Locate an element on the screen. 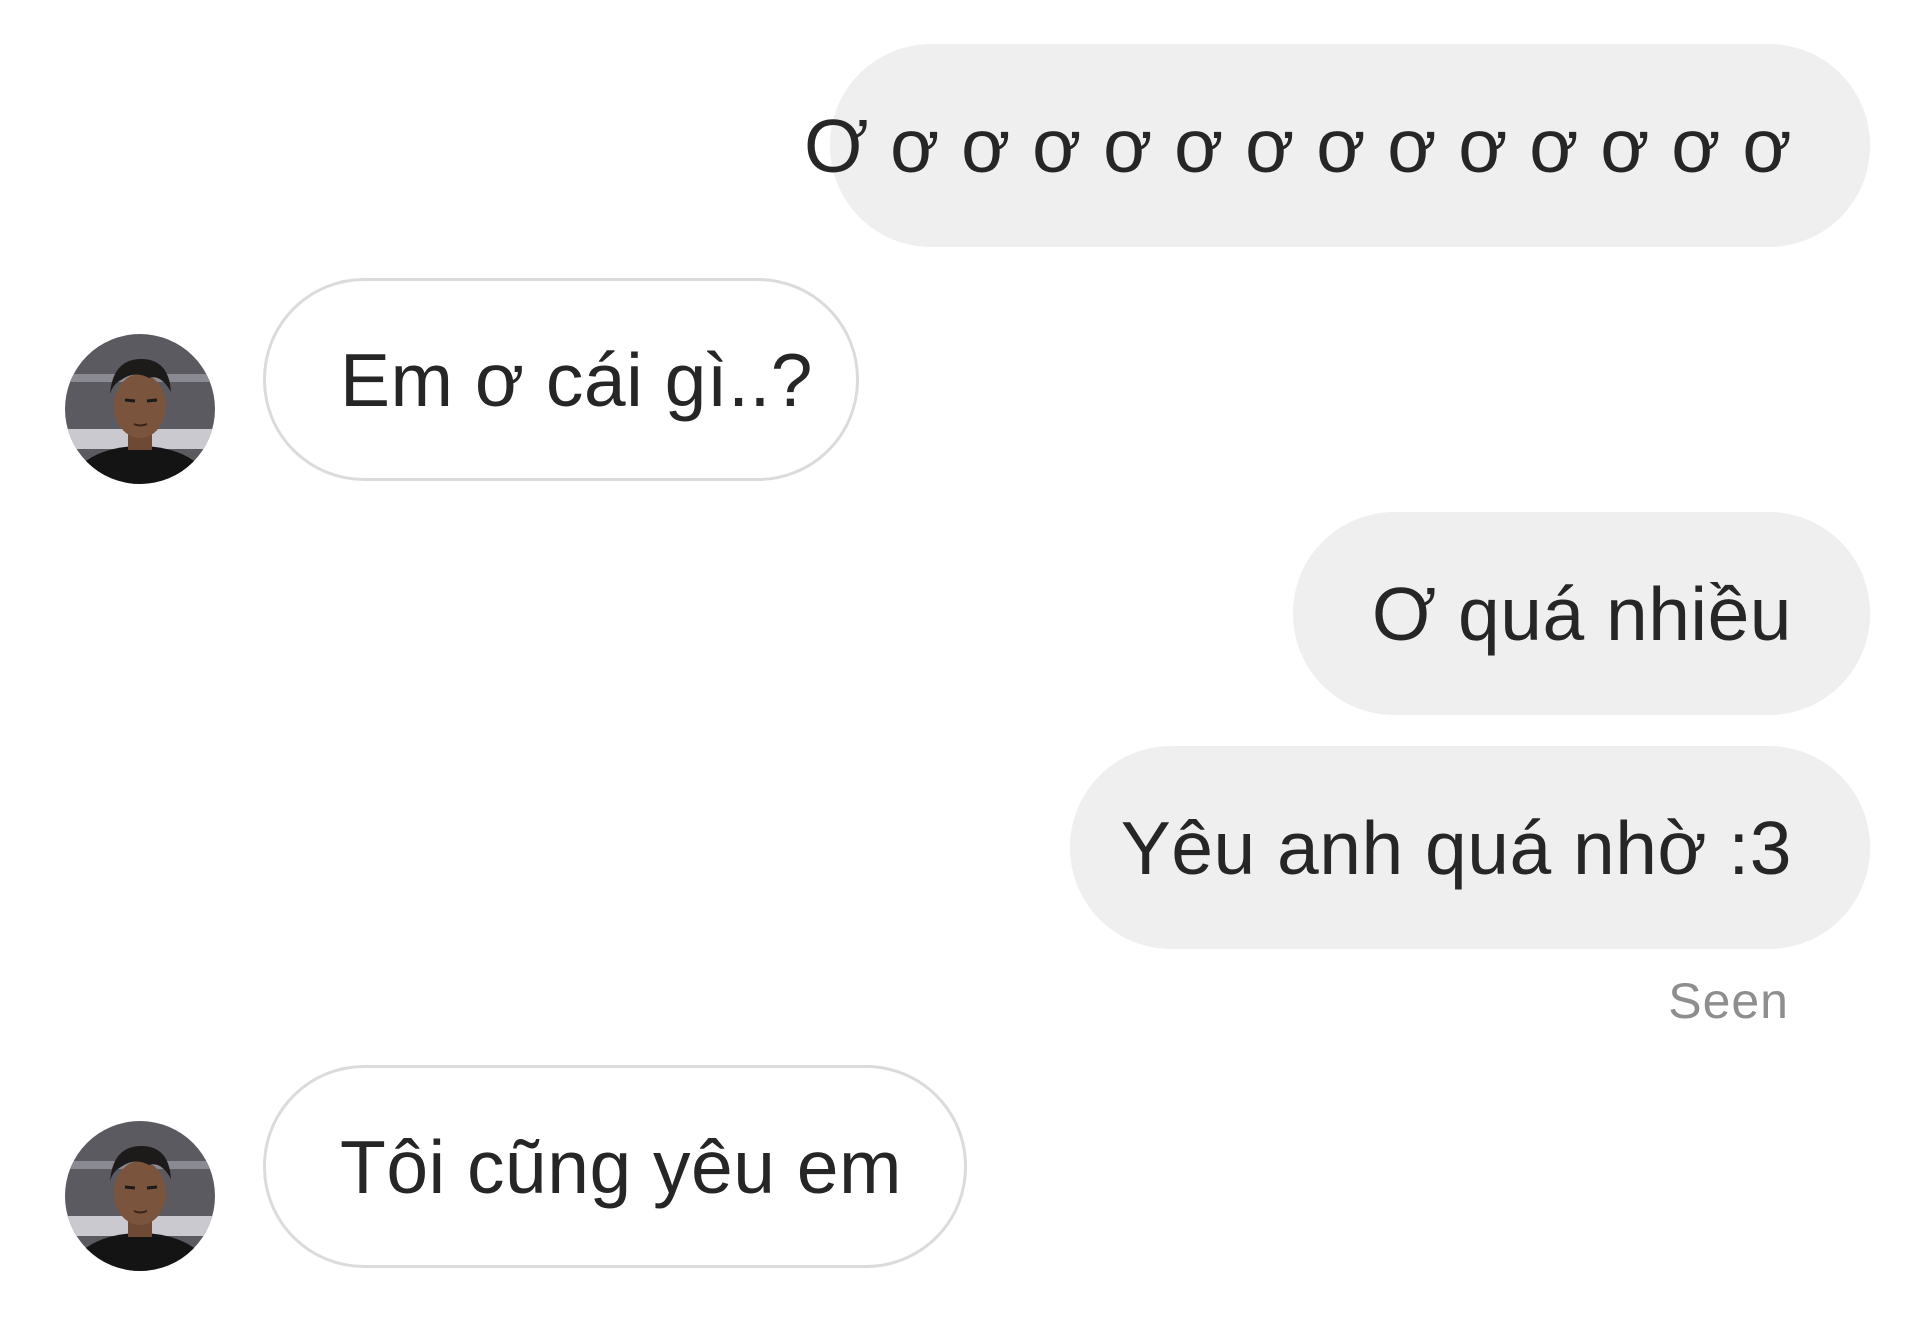 The width and height of the screenshot is (1920, 1327). message-bubble-sent: Ơ ơ ơ ơ ơ ơ ơ ơ ơ ơ ơ ơ ơ ơ is located at coordinates (1337, 145).